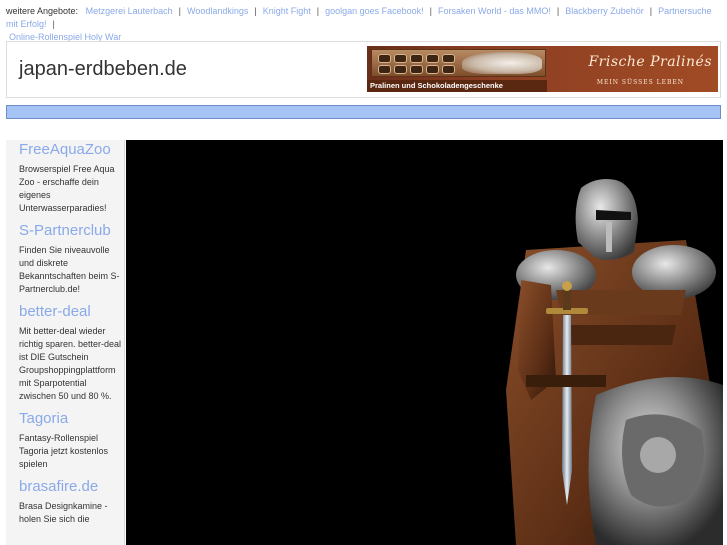 The image size is (727, 545). I want to click on sidebar-link-brasafire: brasafire.de, so click(71, 487).